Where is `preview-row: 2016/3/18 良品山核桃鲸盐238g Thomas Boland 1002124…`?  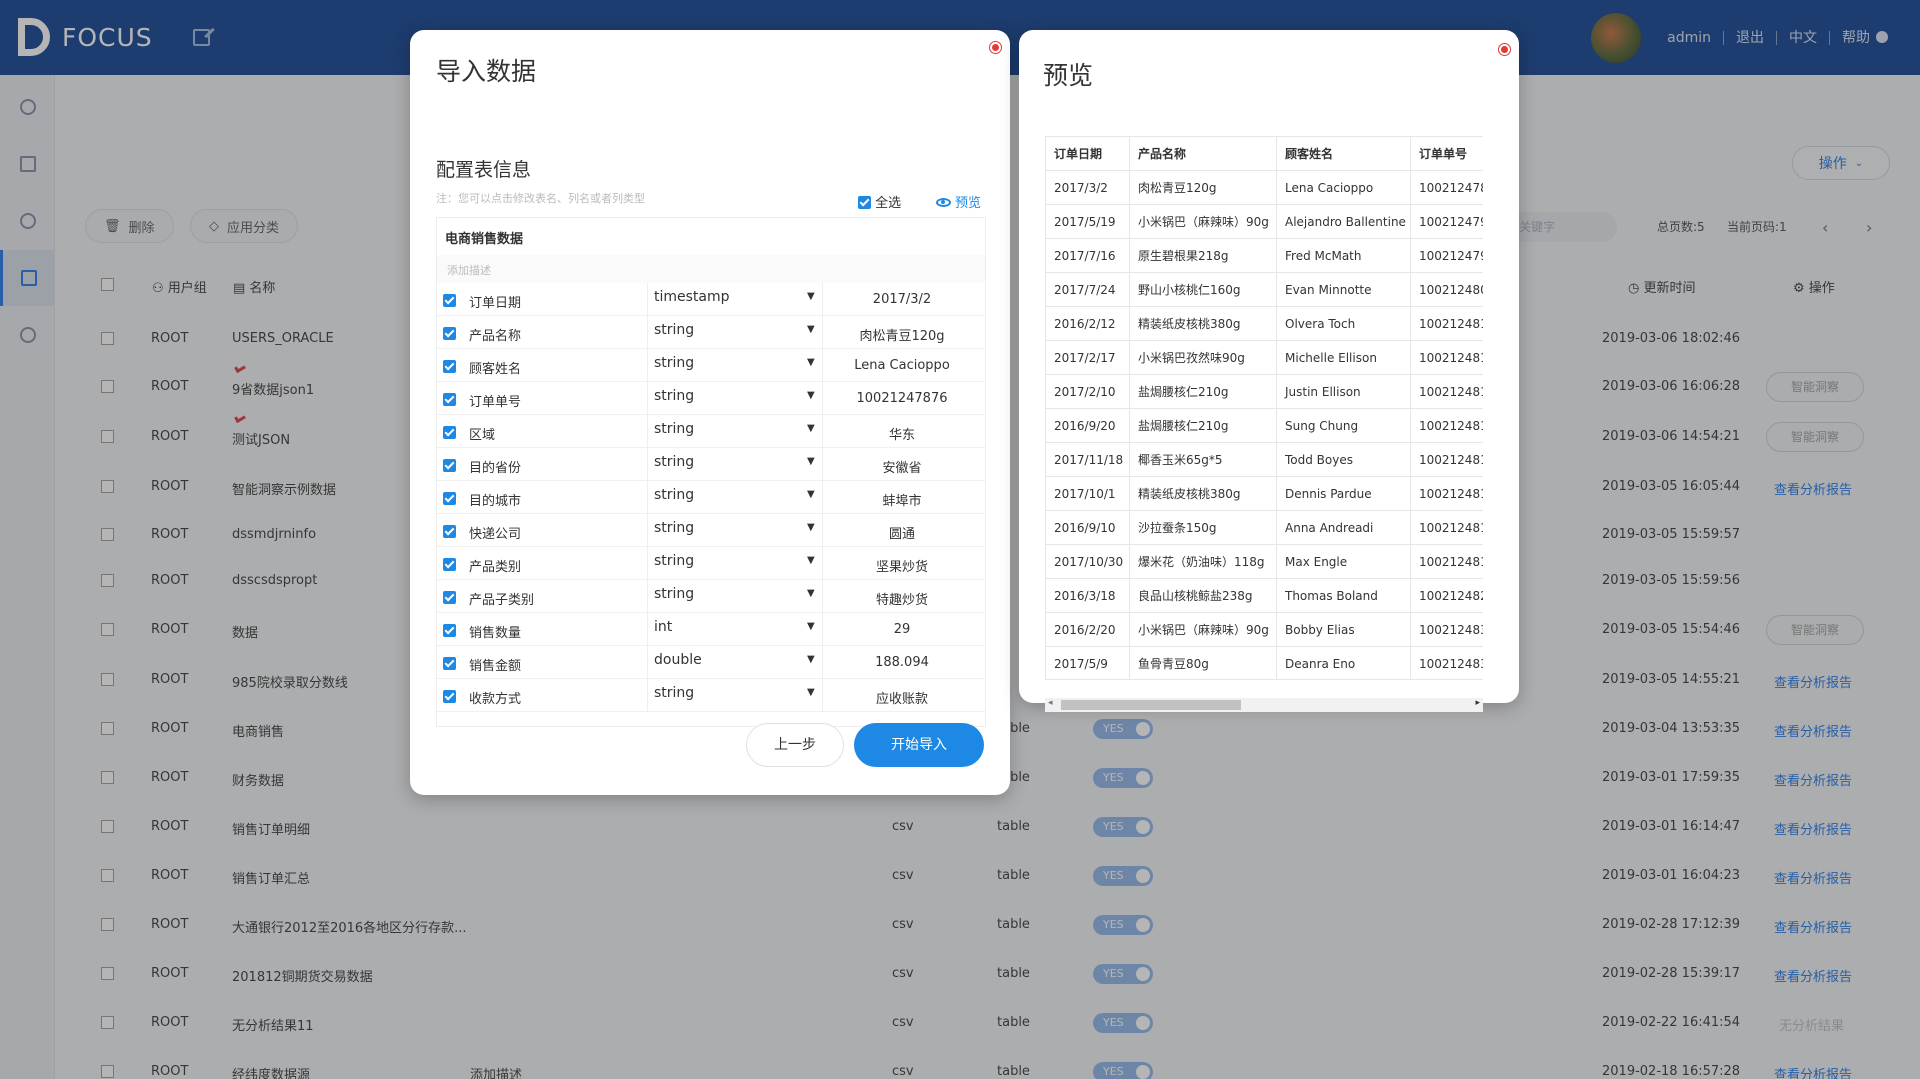
preview-row: 2016/3/18 良品山核桃鲸盐238g Thomas Boland 1002124… is located at coordinates (1264, 596).